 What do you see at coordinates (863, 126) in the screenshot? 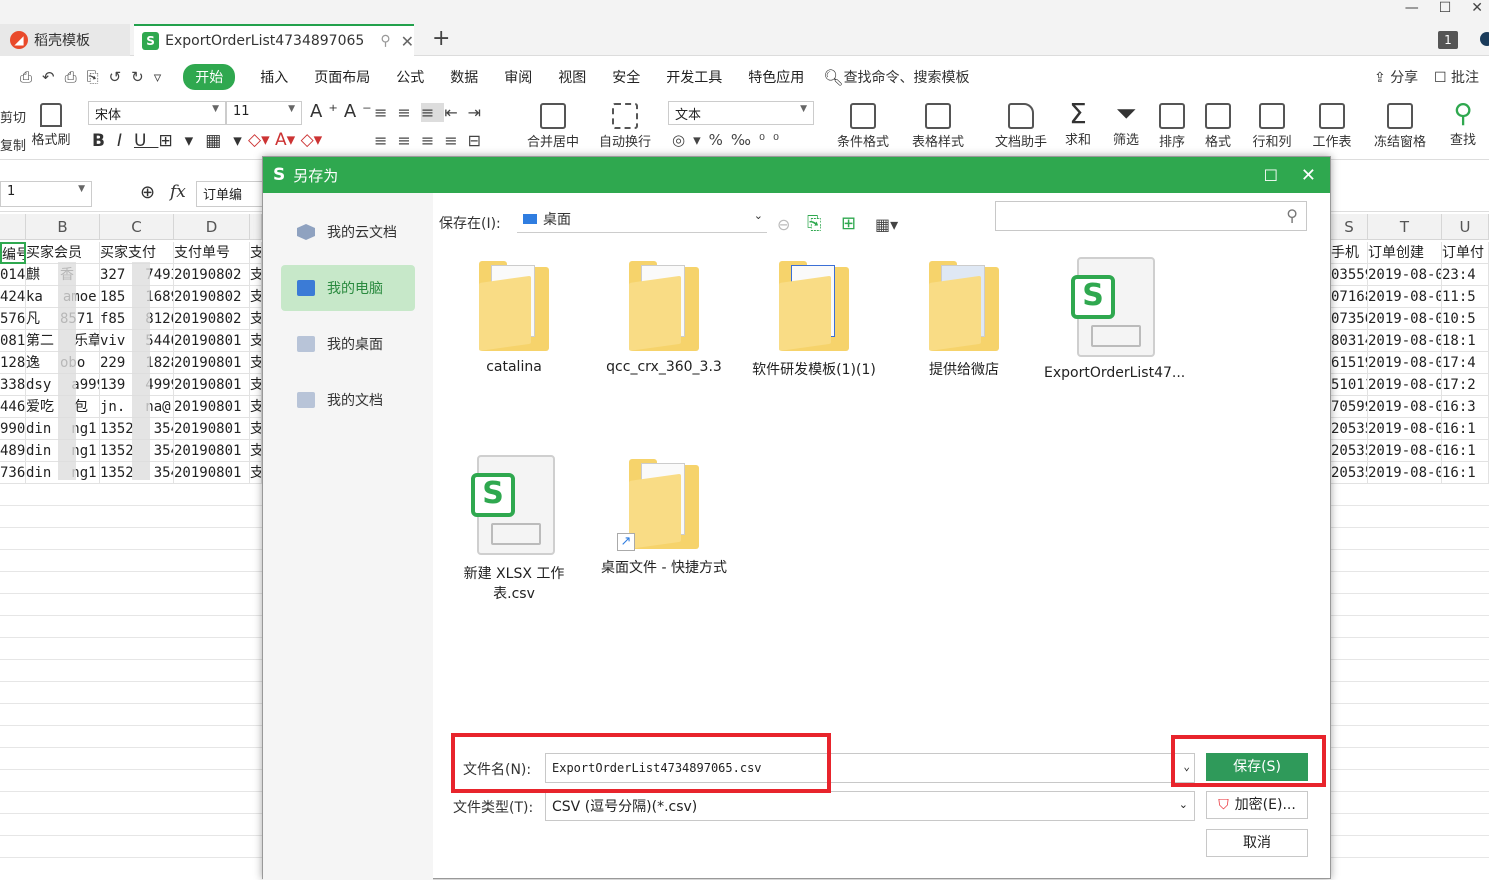
I see `conditional-format-button: 条件格式` at bounding box center [863, 126].